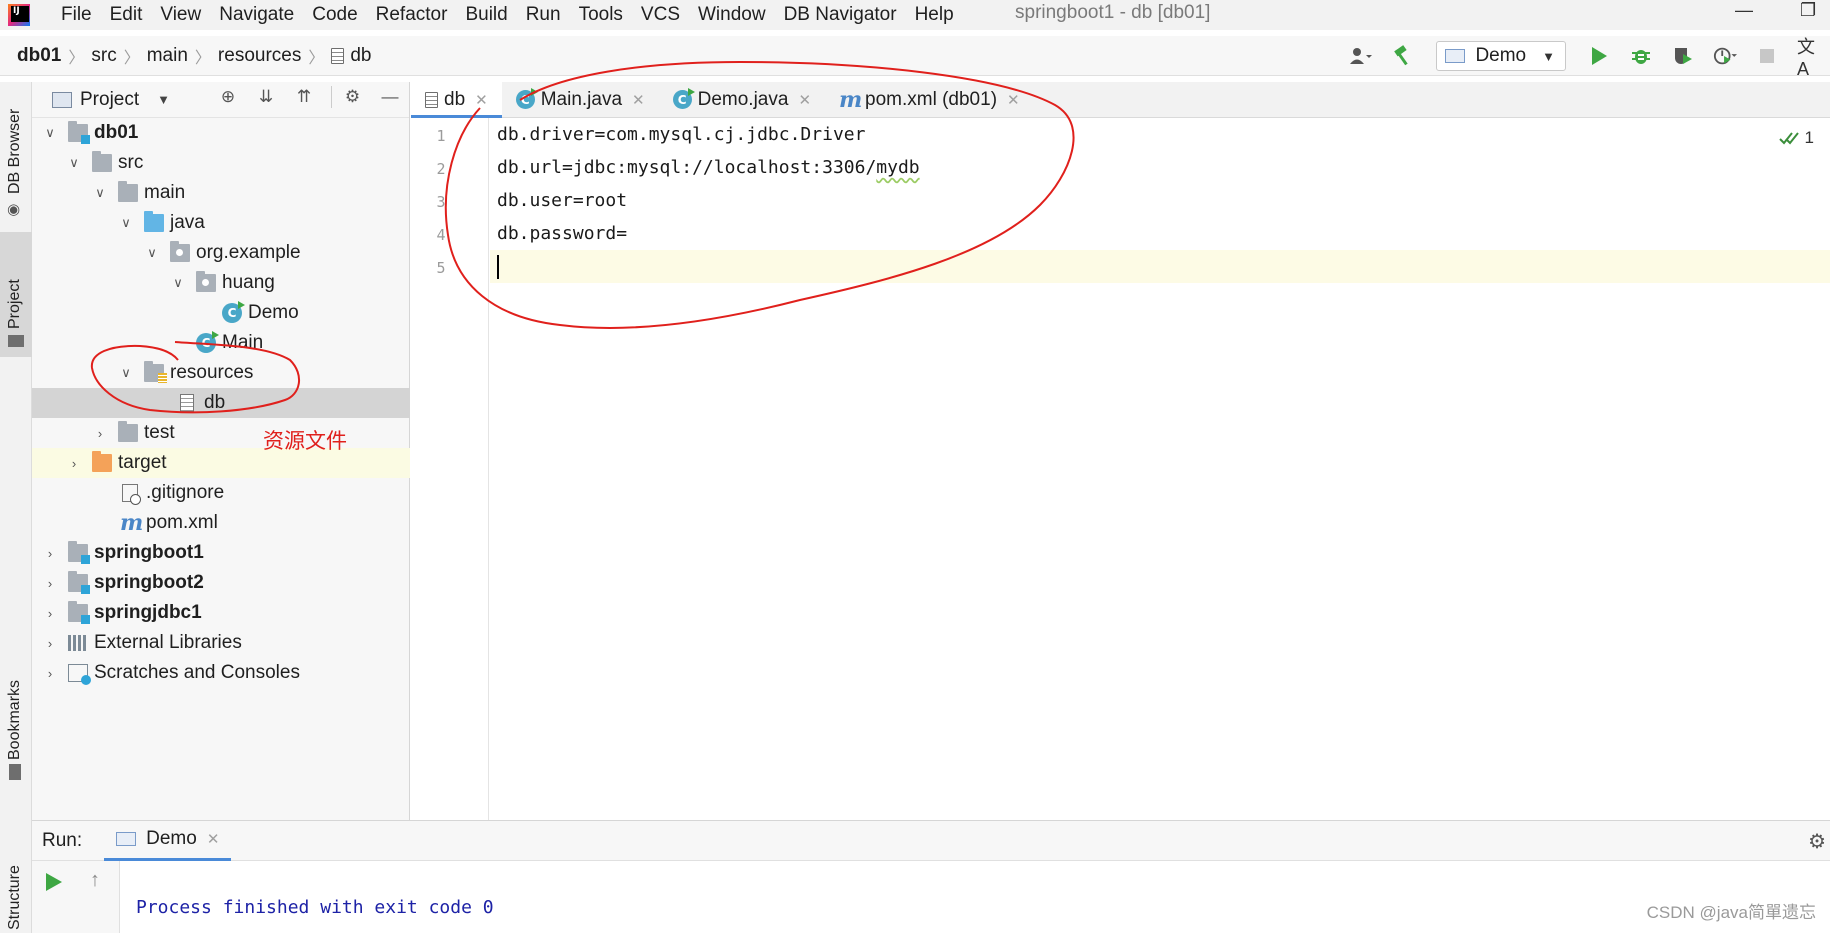  I want to click on tree-item-demo: C Demo, so click(221, 313).